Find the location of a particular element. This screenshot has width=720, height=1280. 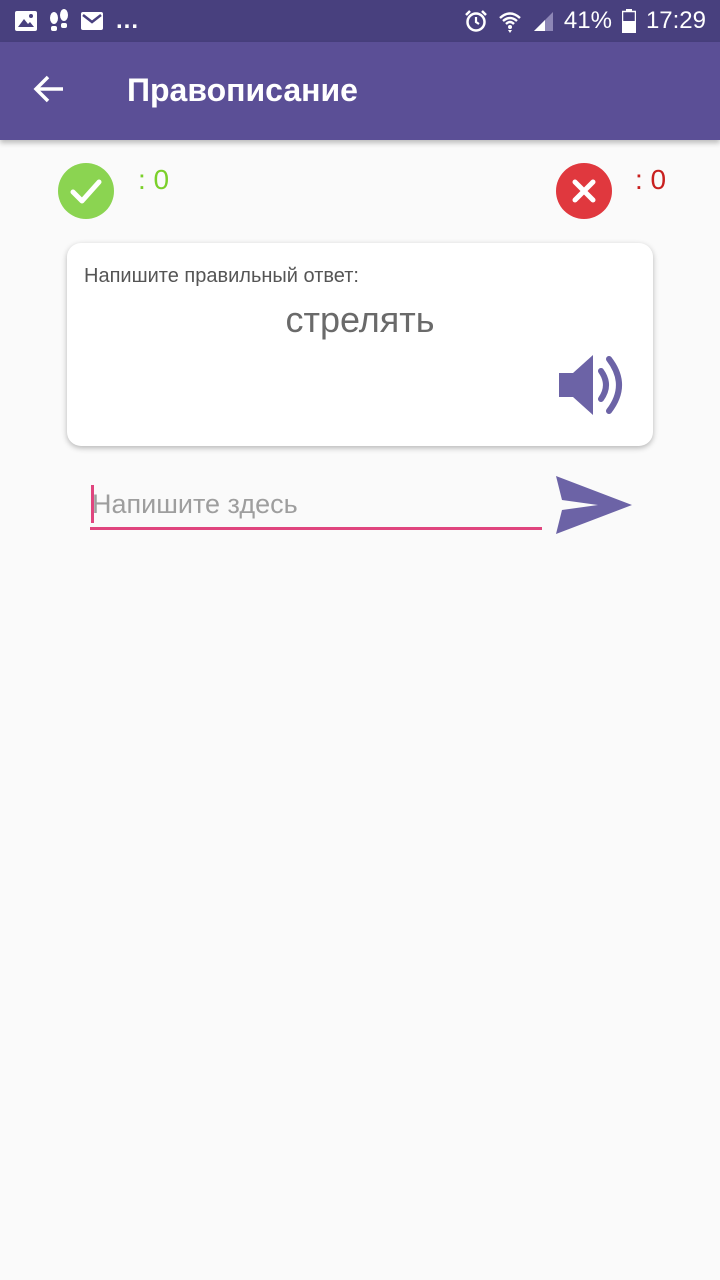

battery-percent: 41% is located at coordinates (587, 20).